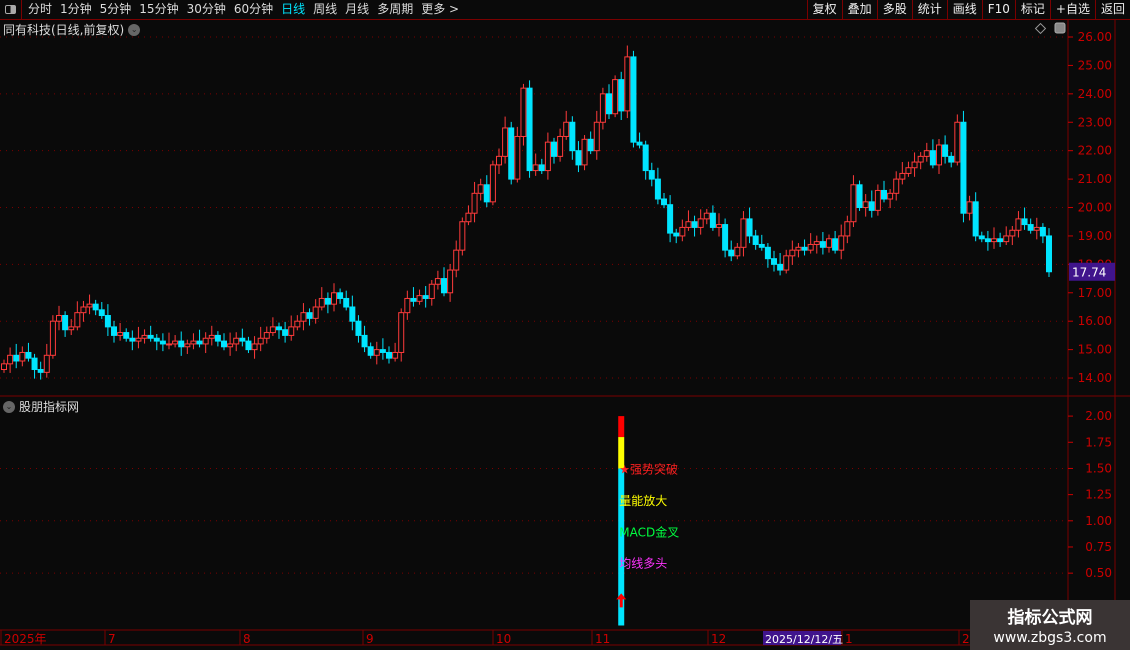  Describe the element at coordinates (1060, 28) in the screenshot. I see `panel-icon` at that location.